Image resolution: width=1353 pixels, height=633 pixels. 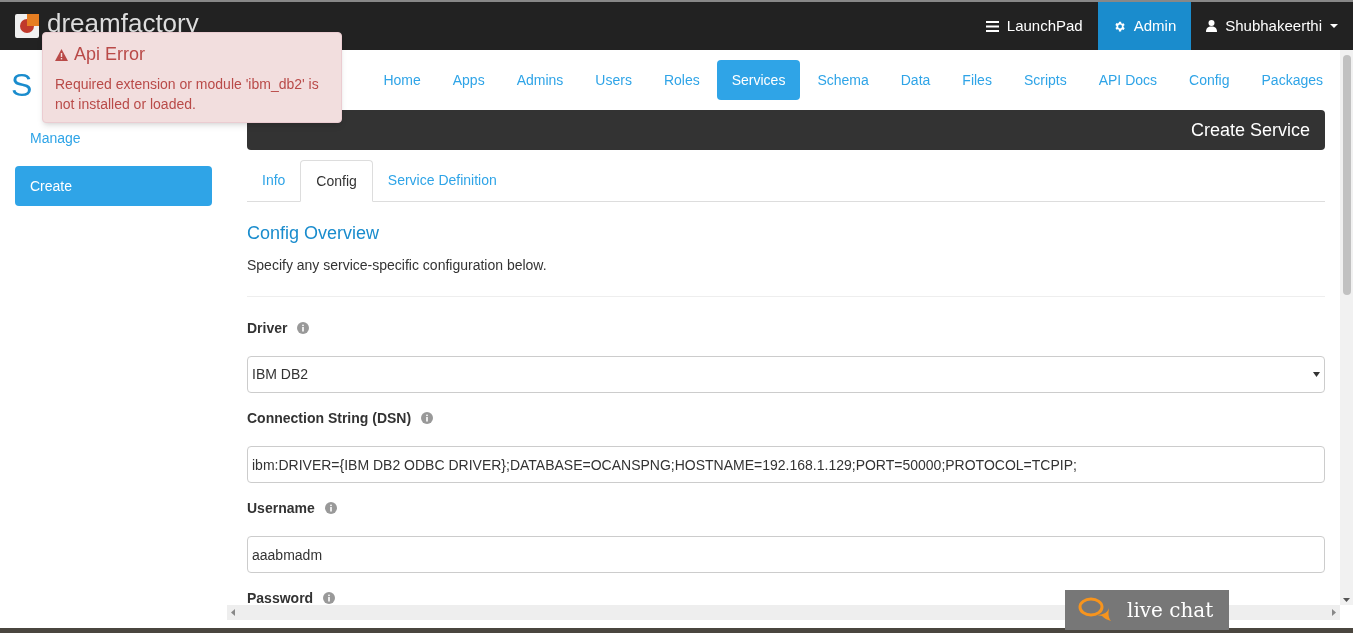 I want to click on sidebar-item: Create, so click(x=113, y=186).